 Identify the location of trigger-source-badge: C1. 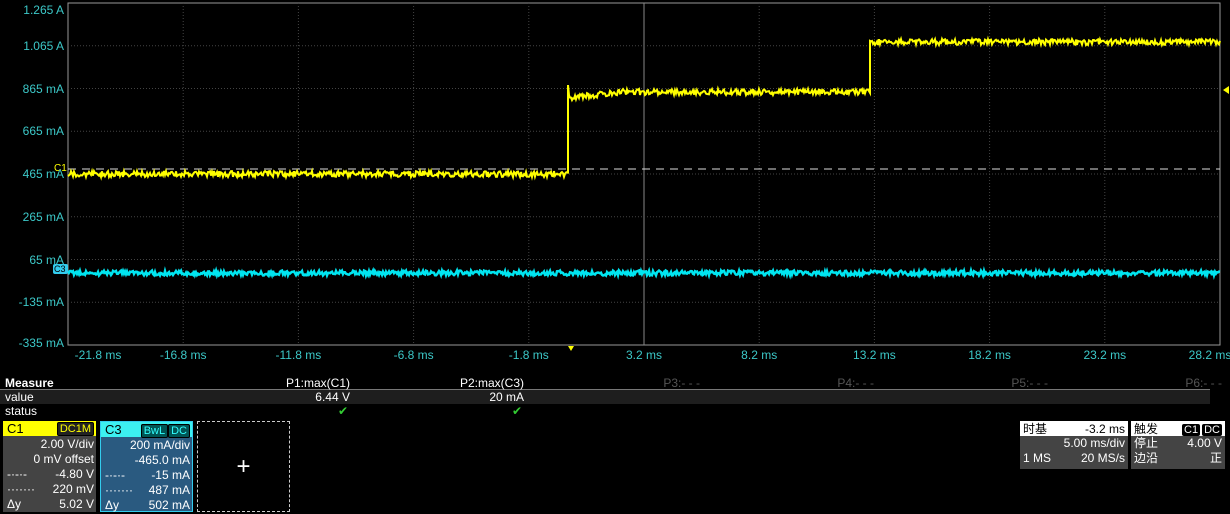
(1191, 430).